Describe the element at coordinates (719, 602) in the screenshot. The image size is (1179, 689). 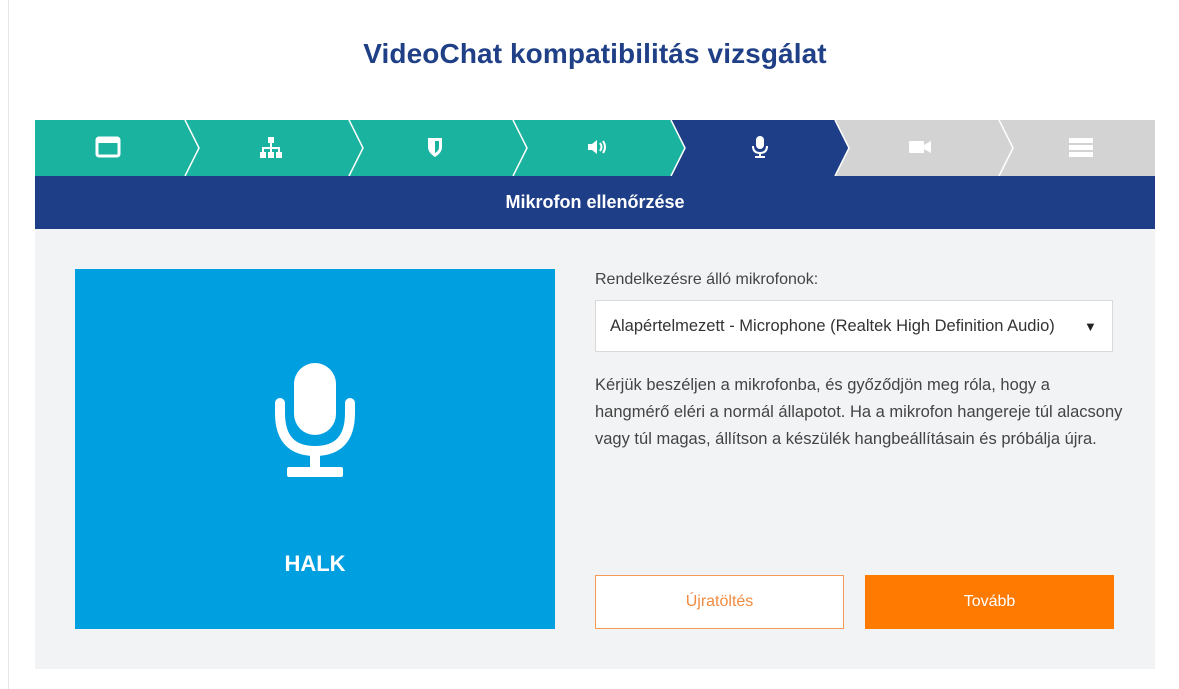
I see `reload-button: Újratöltés` at that location.